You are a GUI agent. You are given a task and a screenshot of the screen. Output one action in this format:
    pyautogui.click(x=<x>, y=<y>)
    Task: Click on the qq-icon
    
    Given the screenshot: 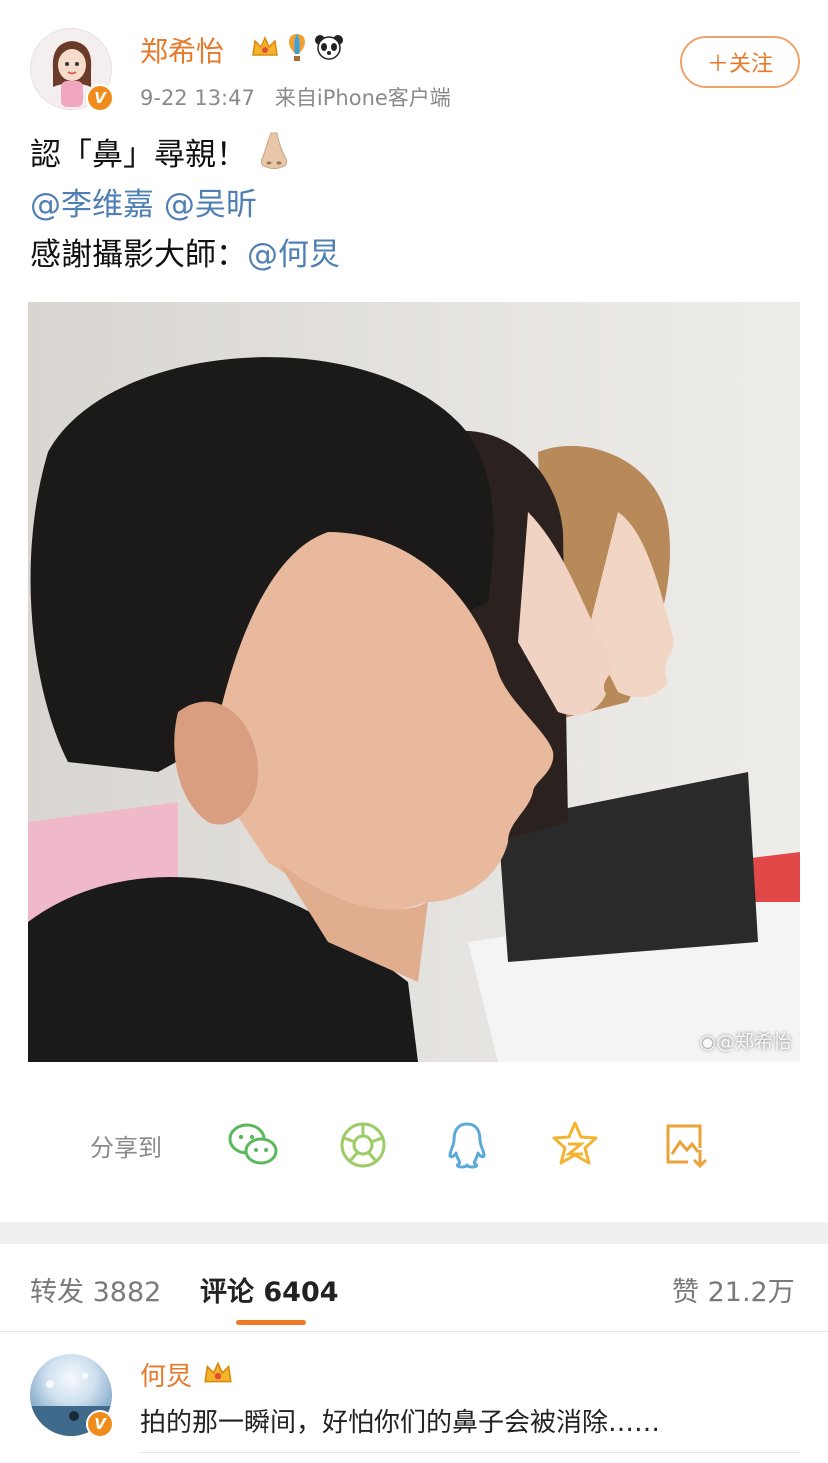 What is the action you would take?
    pyautogui.click(x=467, y=1145)
    